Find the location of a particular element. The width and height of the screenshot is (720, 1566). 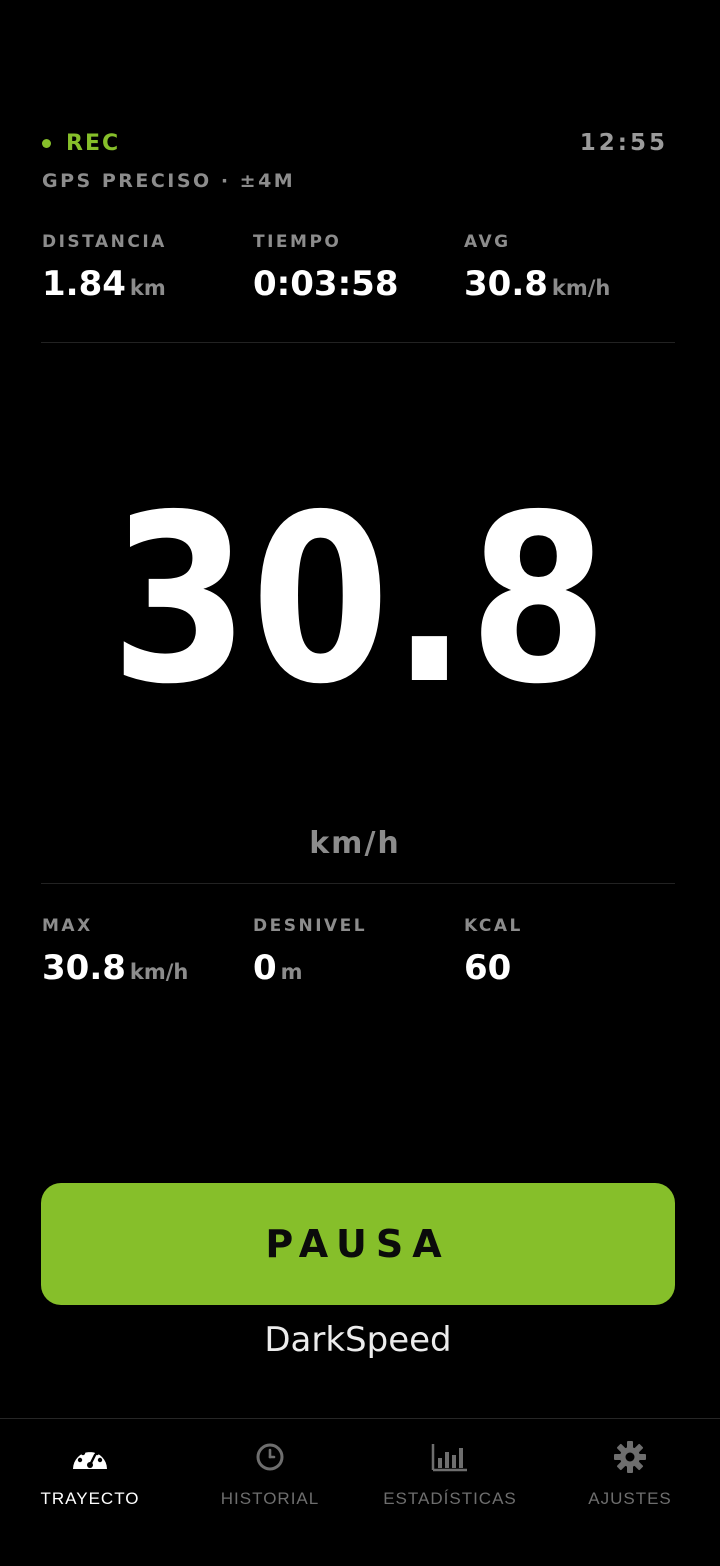

nav-label: TRAYECTO is located at coordinates (90, 1498).